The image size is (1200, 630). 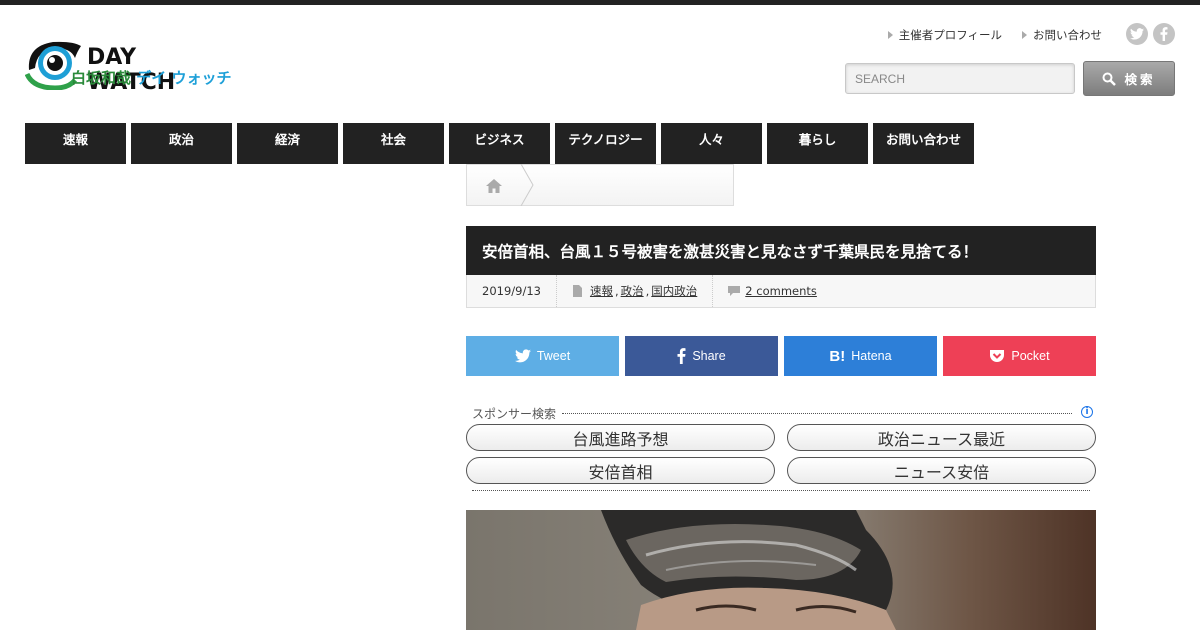 What do you see at coordinates (817, 139) in the screenshot?
I see `nav-item-label: 暮らし` at bounding box center [817, 139].